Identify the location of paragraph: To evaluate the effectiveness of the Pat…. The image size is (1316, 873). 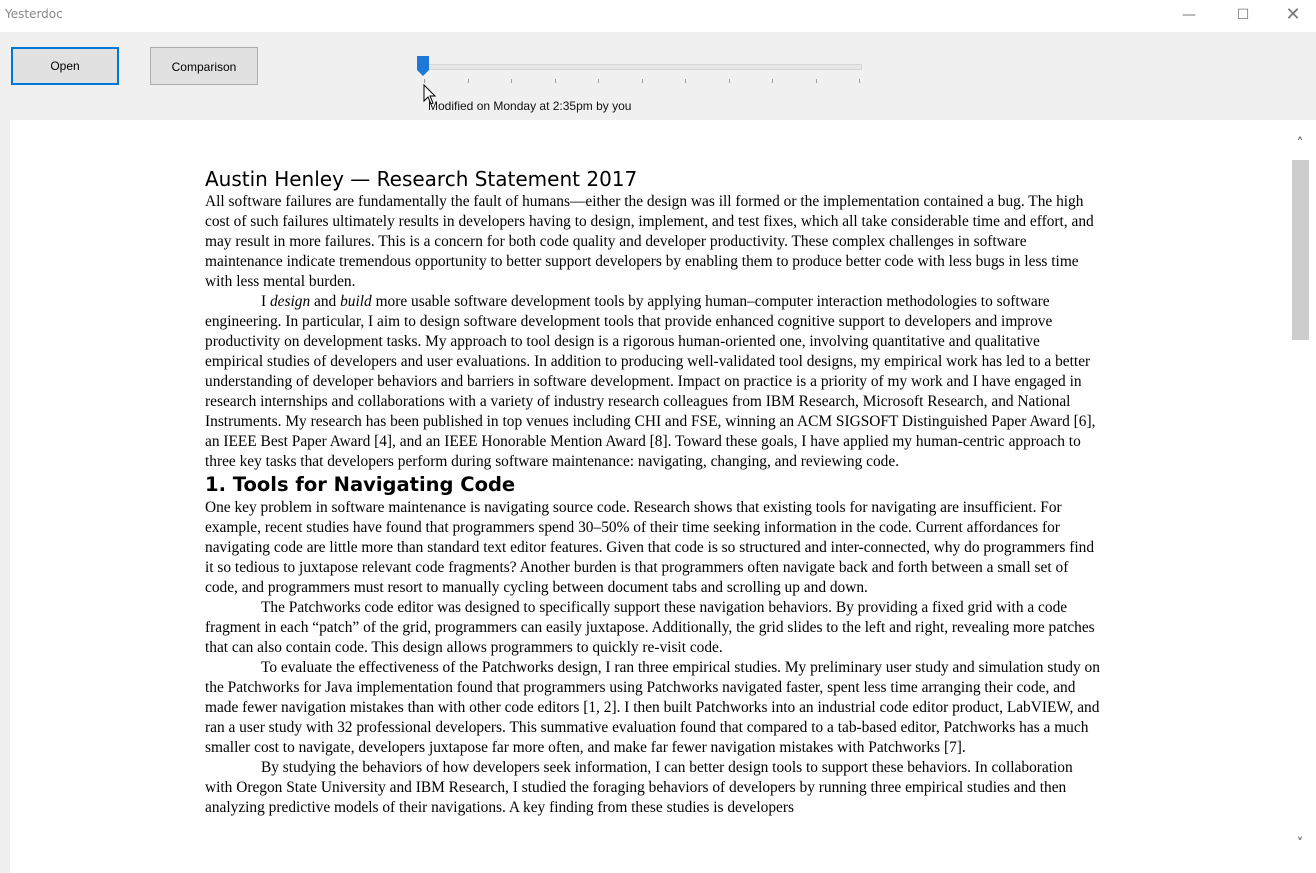
(652, 707).